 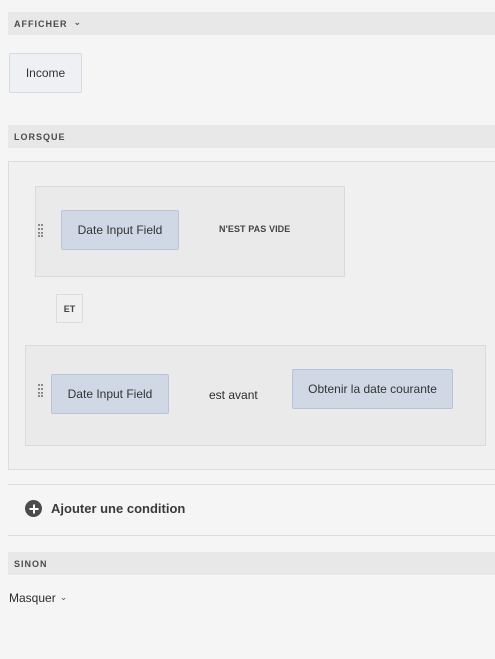 What do you see at coordinates (254, 229) in the screenshot?
I see `condition-1-operator: N'EST PAS VIDE` at bounding box center [254, 229].